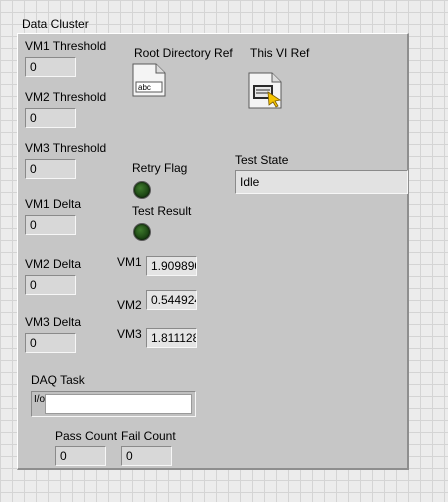 Image resolution: width=448 pixels, height=502 pixels. Describe the element at coordinates (149, 80) in the screenshot. I see `path-ref-icon: abc` at that location.